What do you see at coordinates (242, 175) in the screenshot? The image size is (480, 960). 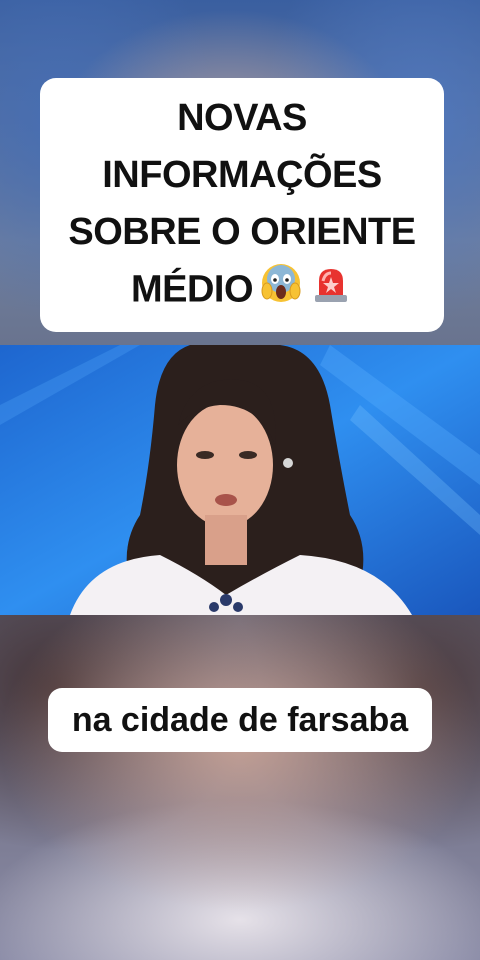 I see `title-line-2: INFORMAÇÕES` at bounding box center [242, 175].